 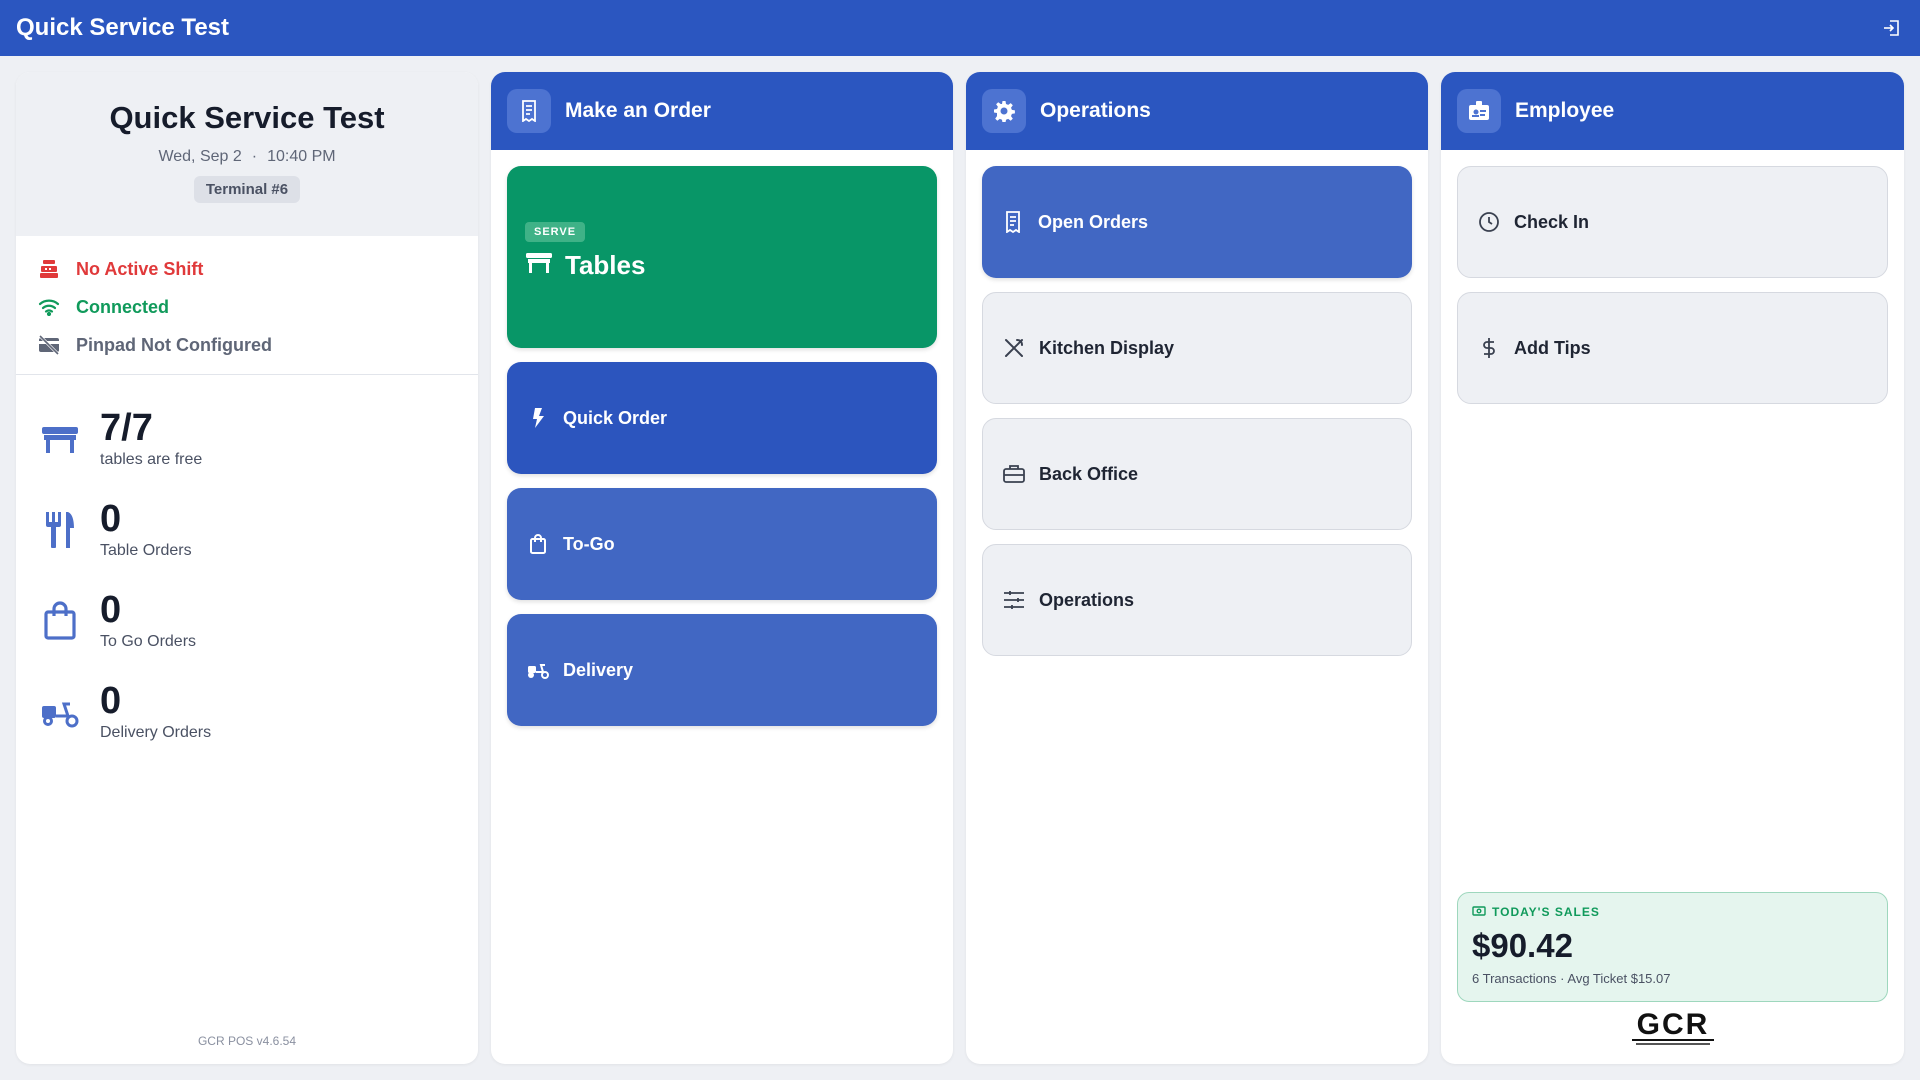 What do you see at coordinates (960, 28) in the screenshot?
I see `top-bar: Quick Service Test` at bounding box center [960, 28].